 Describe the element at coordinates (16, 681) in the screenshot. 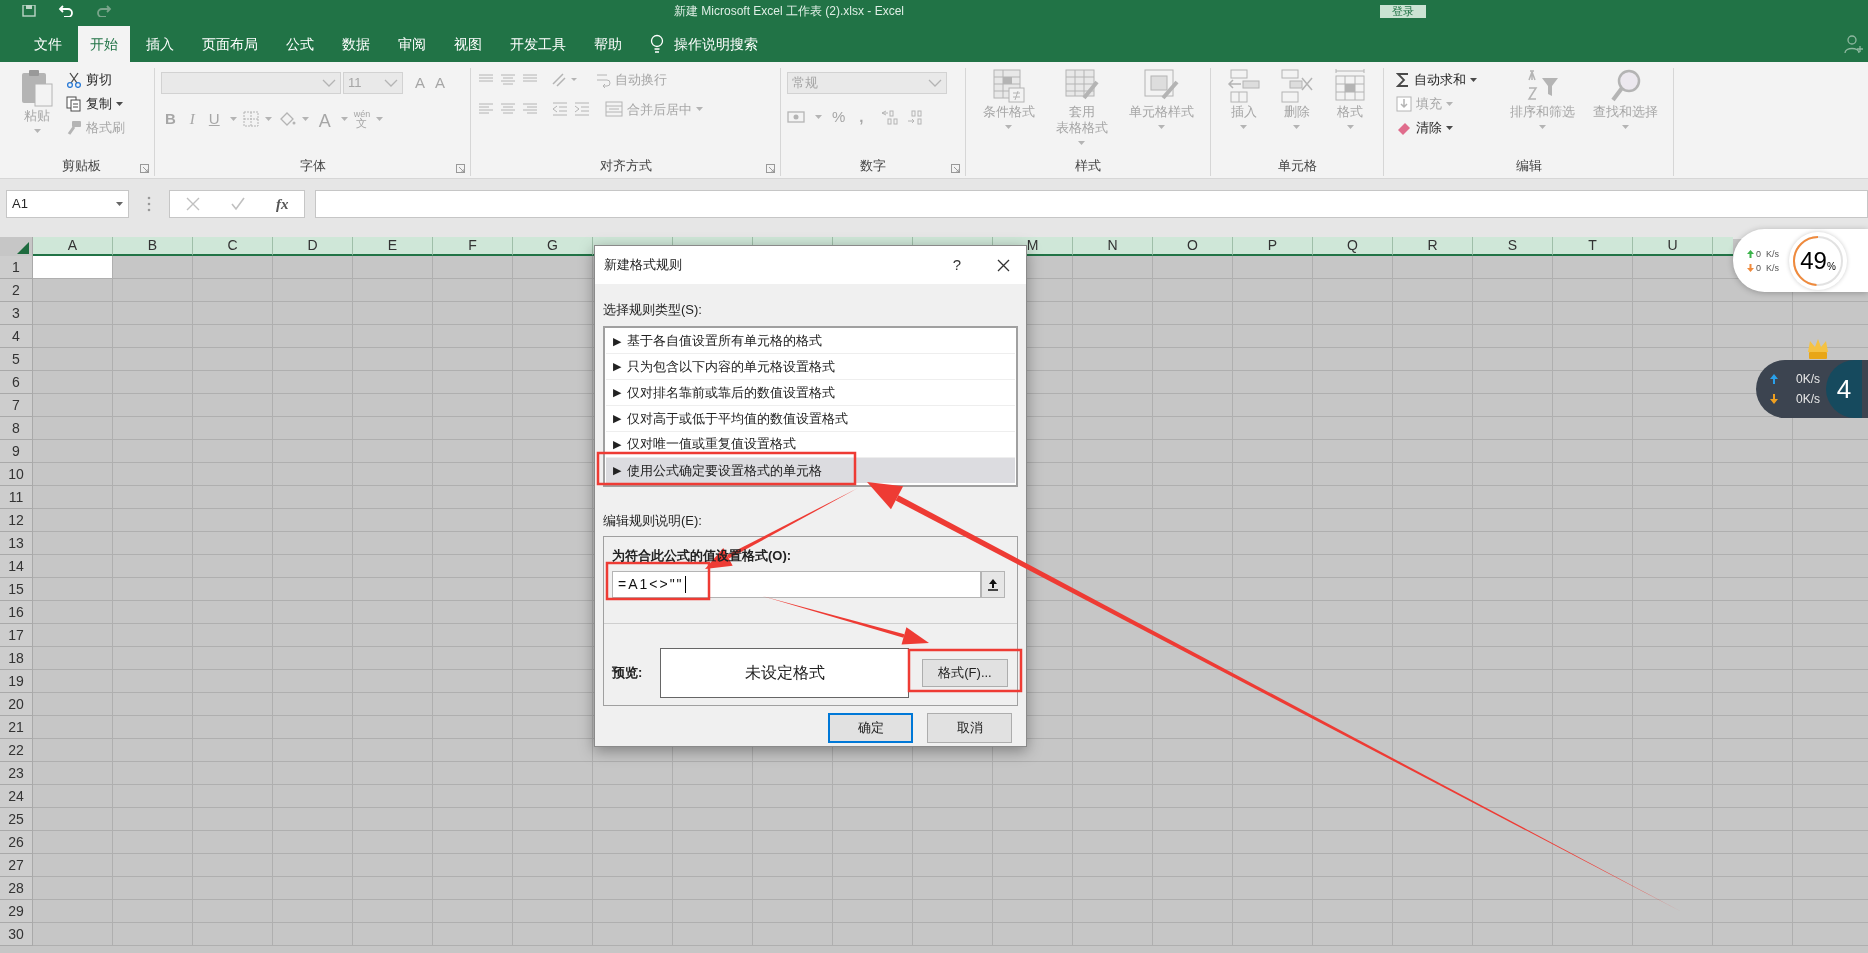

I see `row-header: 19` at that location.